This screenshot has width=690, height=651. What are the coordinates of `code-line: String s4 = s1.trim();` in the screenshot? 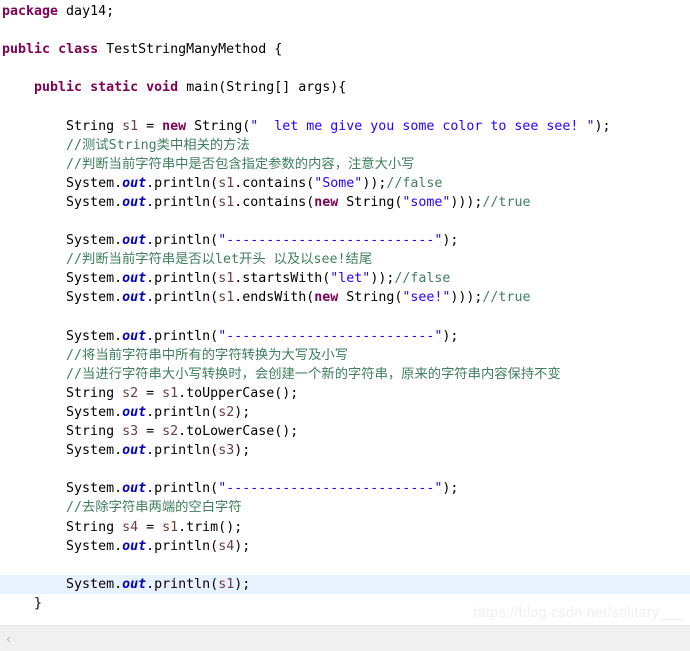 It's located at (345, 527).